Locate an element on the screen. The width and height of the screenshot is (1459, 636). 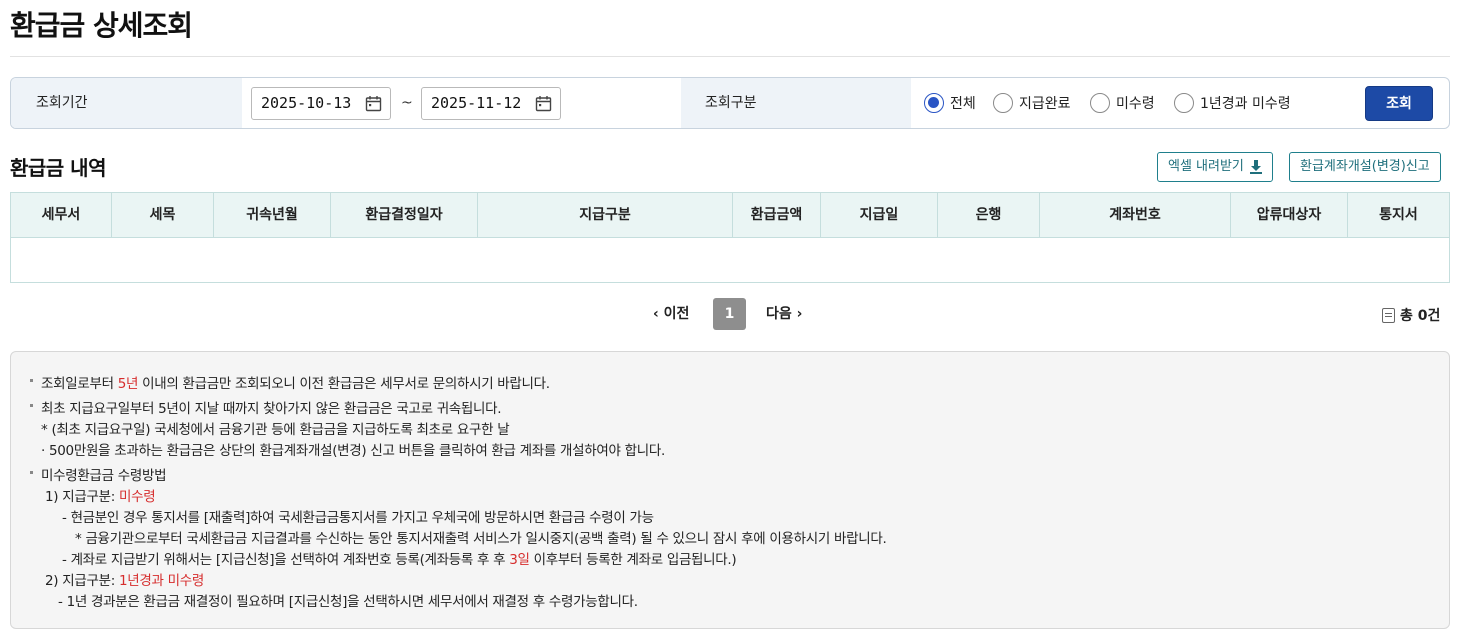
column-header: 세목 is located at coordinates (163, 215).